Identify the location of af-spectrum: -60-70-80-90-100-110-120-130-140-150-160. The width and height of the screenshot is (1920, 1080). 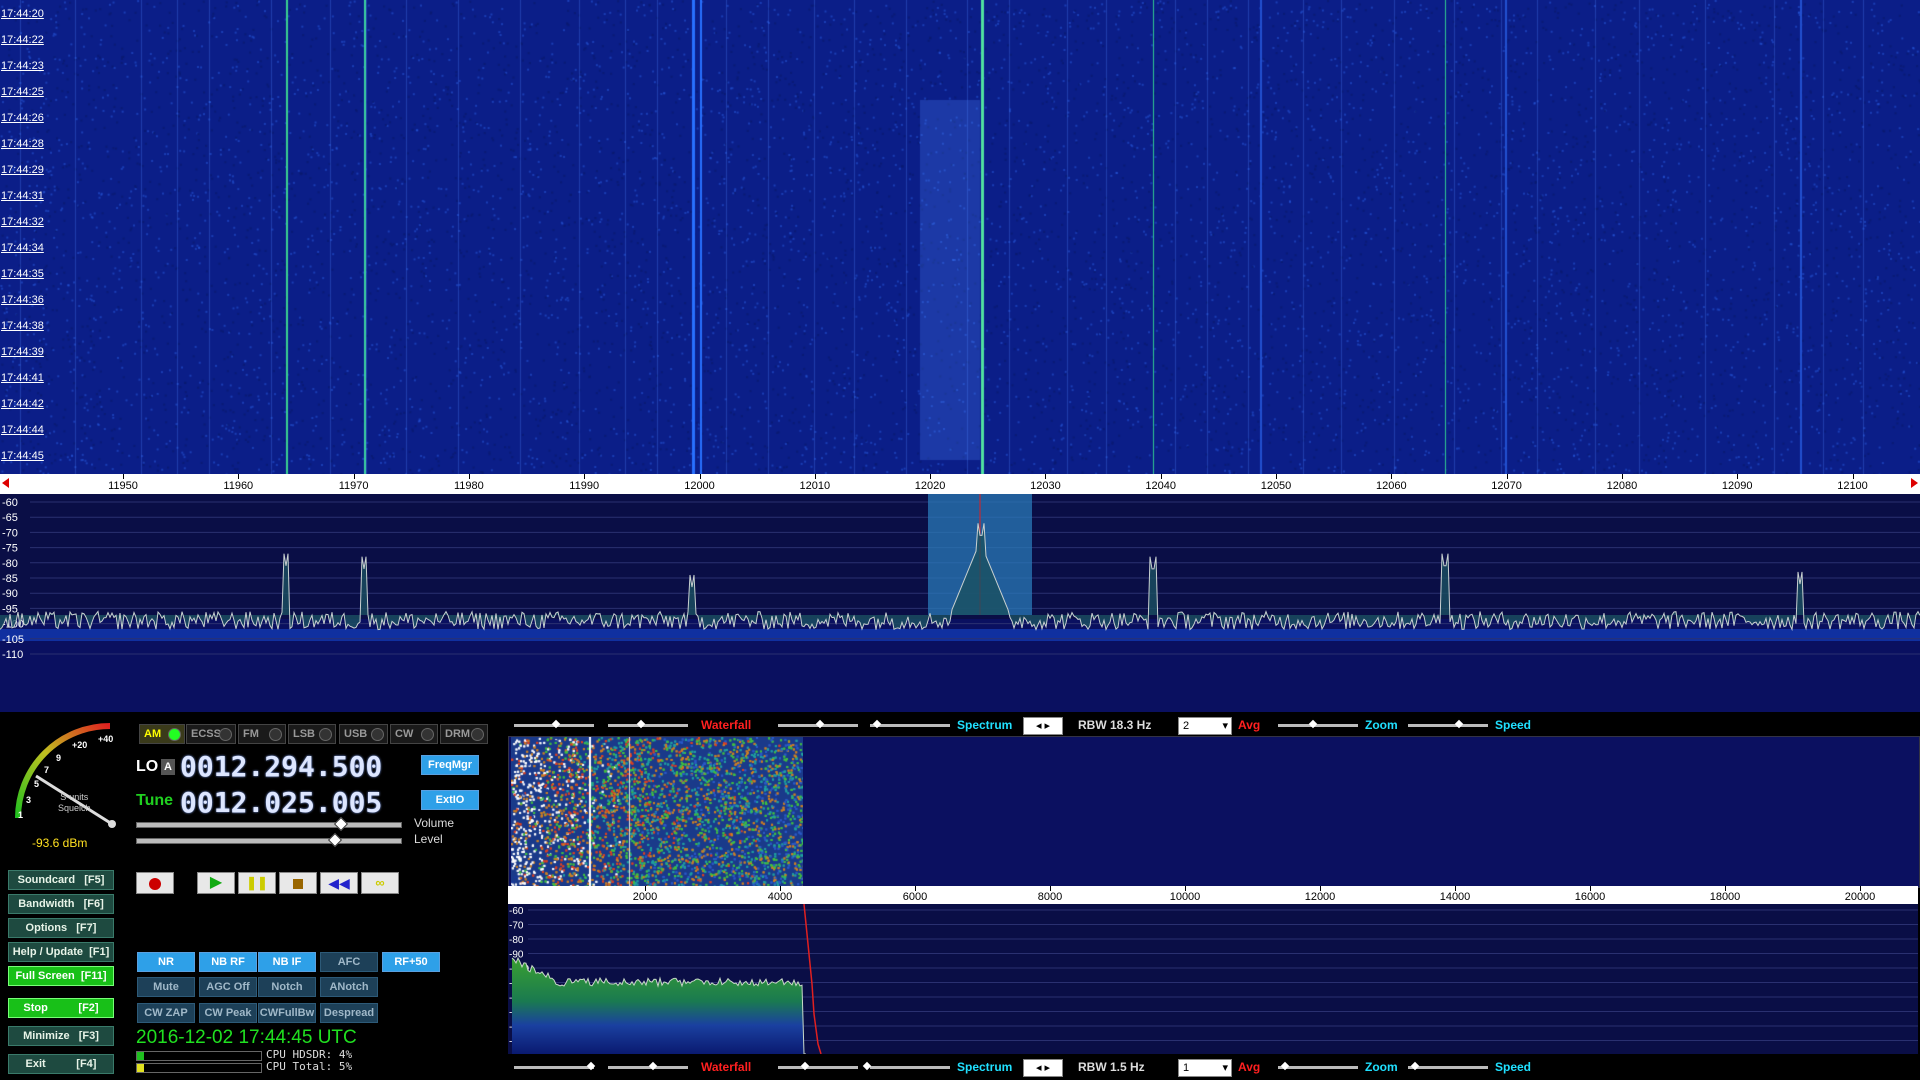
(1213, 979).